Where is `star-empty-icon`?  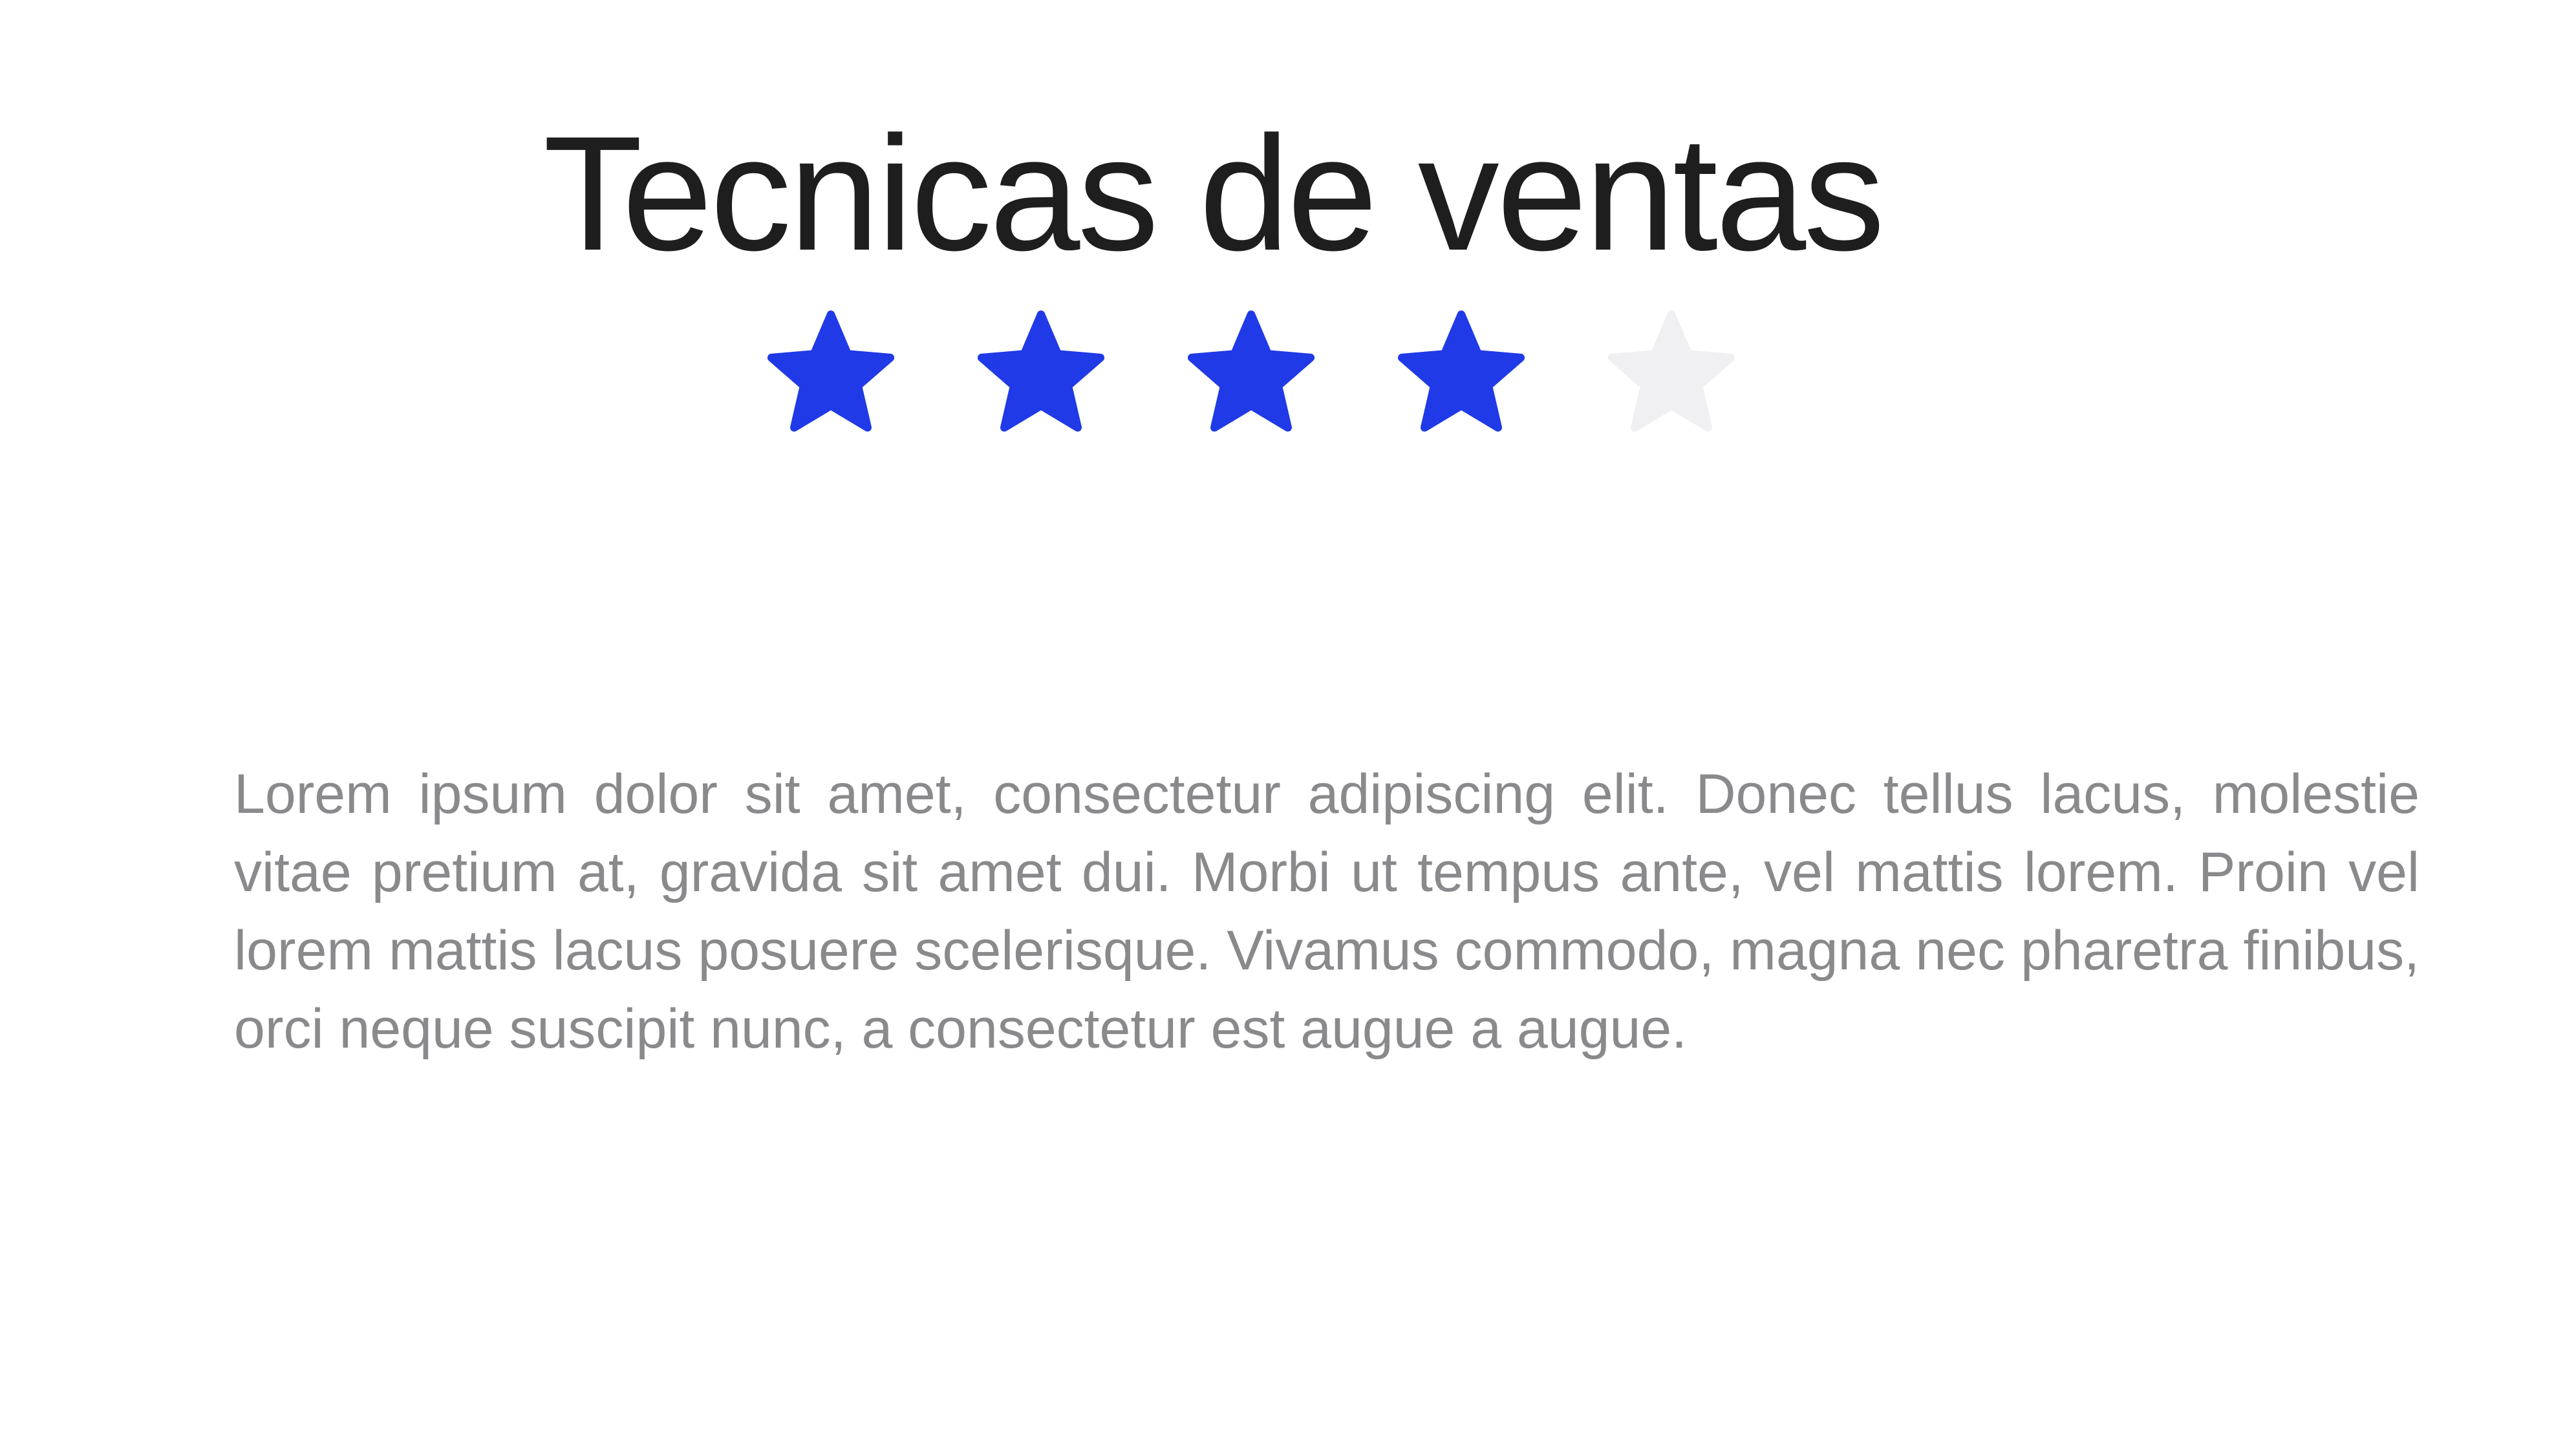 star-empty-icon is located at coordinates (1671, 371).